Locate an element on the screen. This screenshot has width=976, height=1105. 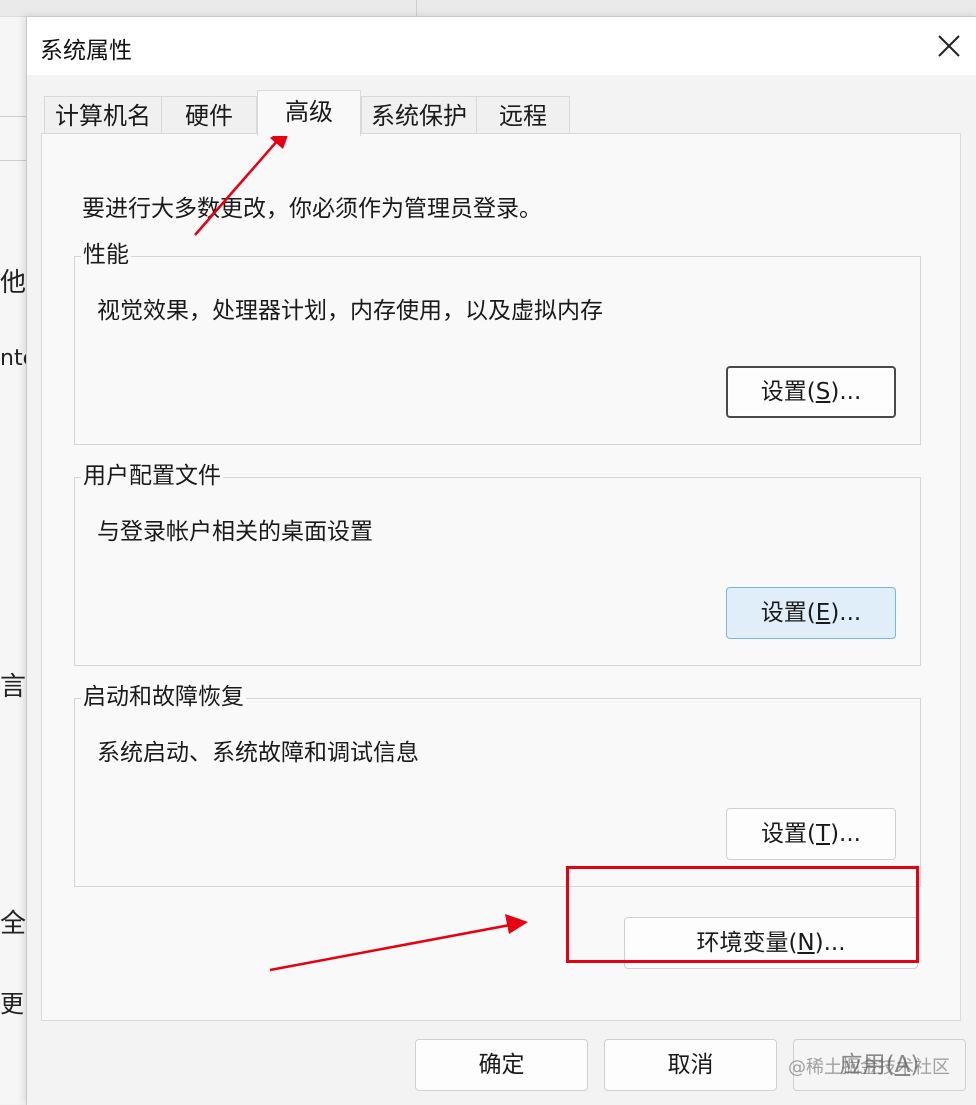
tab-advanced: 高级 is located at coordinates (309, 113).